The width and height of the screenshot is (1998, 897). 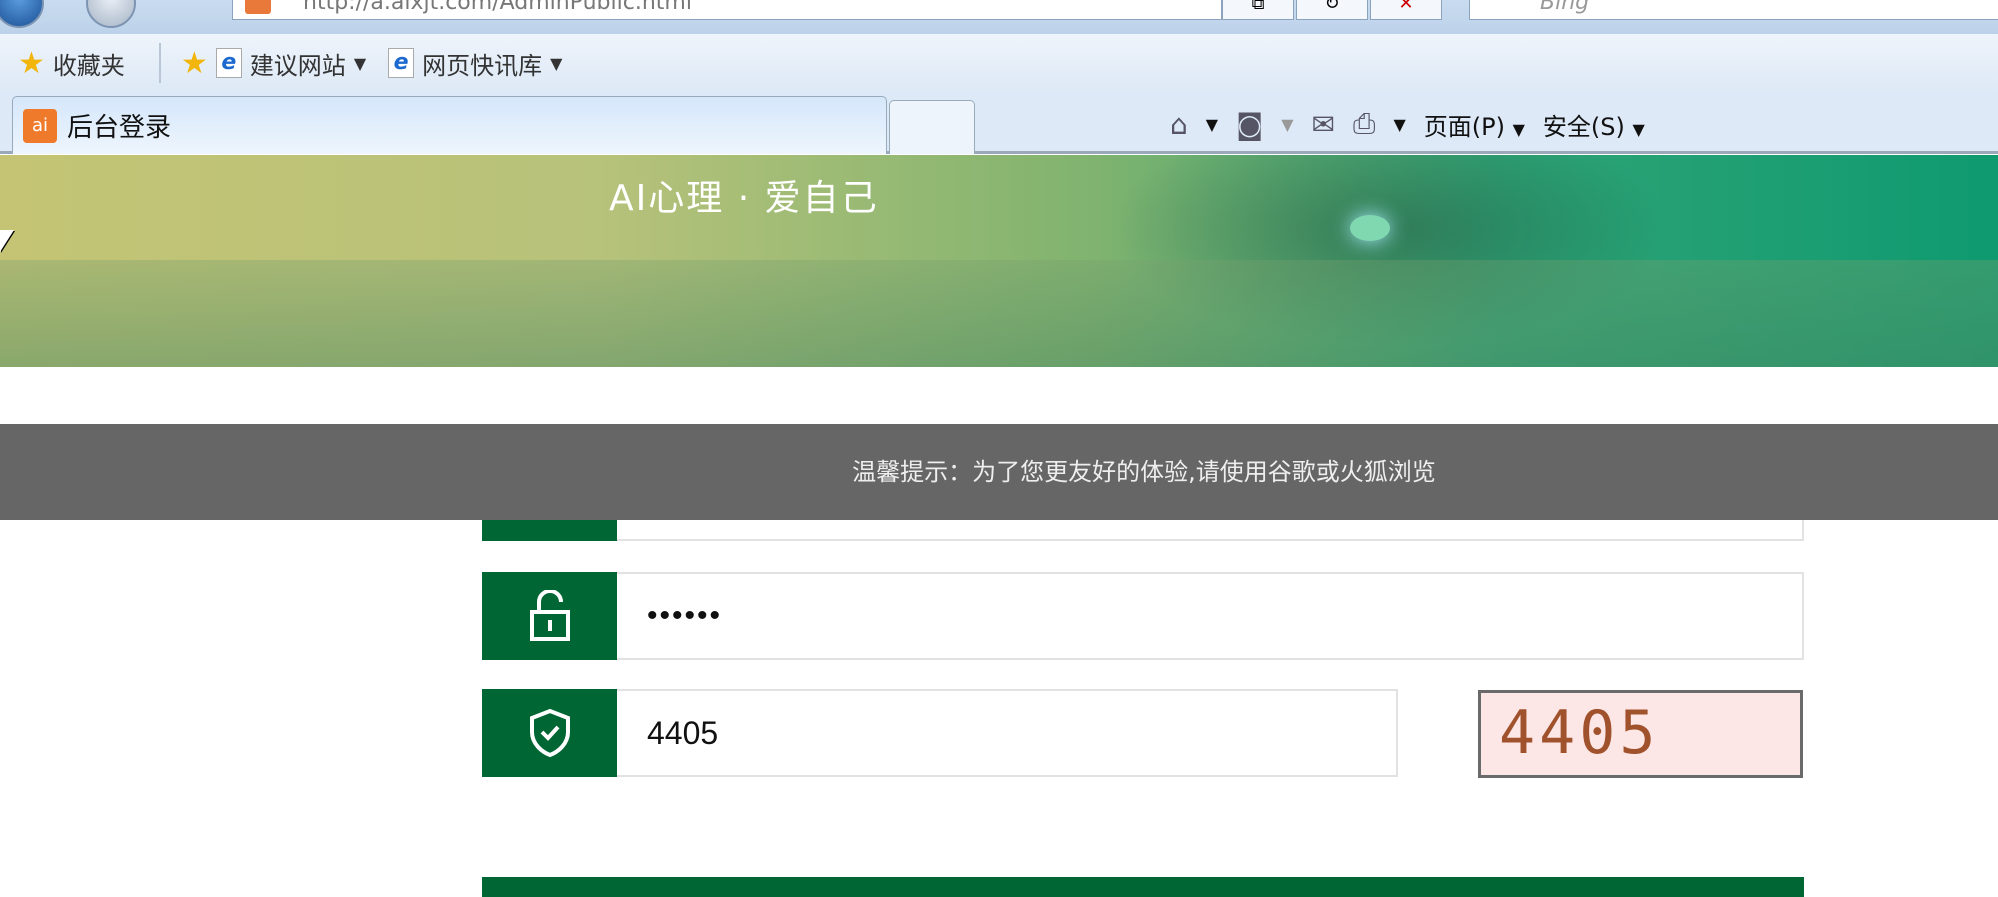 What do you see at coordinates (88, 65) in the screenshot?
I see `favorites-label: 收藏夹` at bounding box center [88, 65].